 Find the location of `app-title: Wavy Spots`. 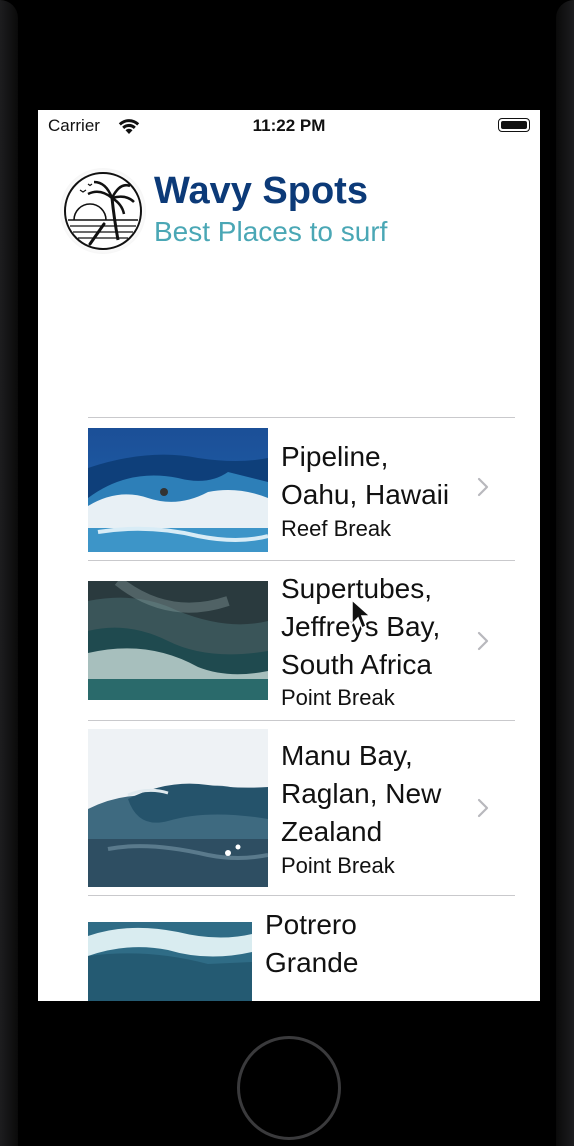

app-title: Wavy Spots is located at coordinates (261, 191).